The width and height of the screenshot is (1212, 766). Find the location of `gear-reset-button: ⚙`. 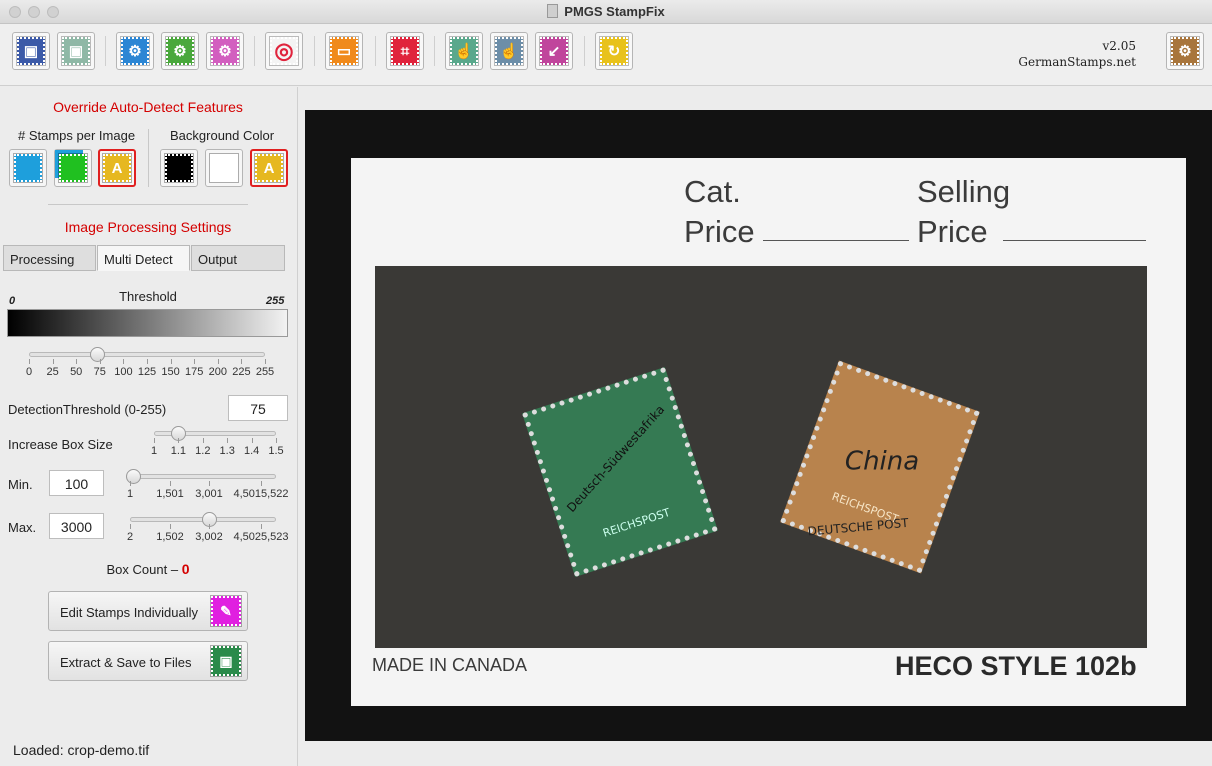

gear-reset-button: ⚙ is located at coordinates (225, 51).